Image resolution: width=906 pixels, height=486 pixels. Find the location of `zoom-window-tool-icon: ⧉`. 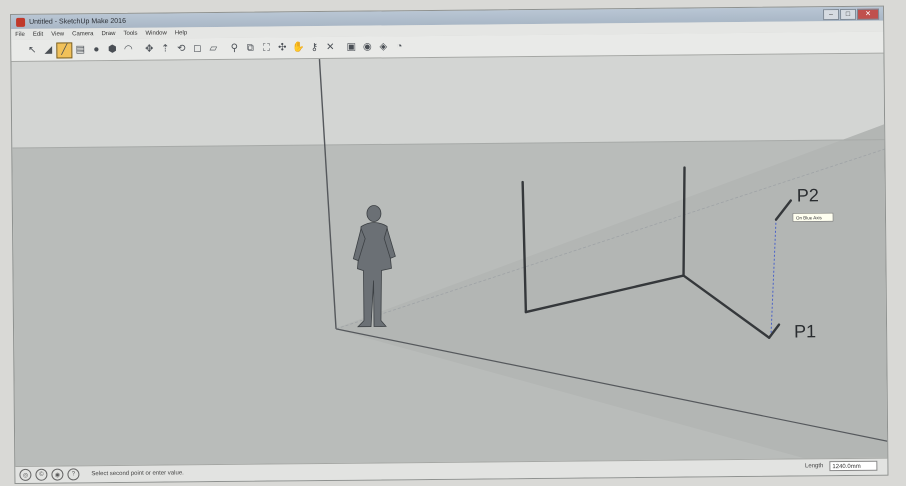

zoom-window-tool-icon: ⧉ is located at coordinates (250, 48).